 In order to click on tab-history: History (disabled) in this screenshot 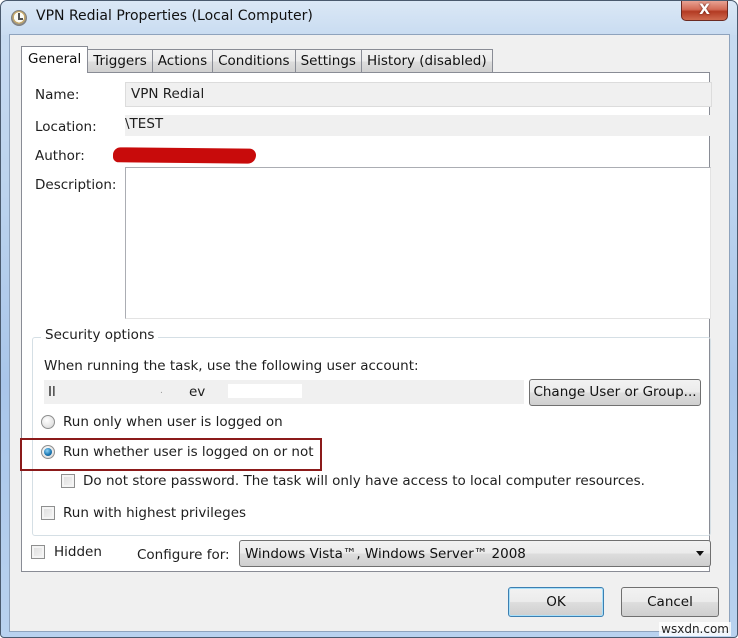, I will do `click(426, 61)`.